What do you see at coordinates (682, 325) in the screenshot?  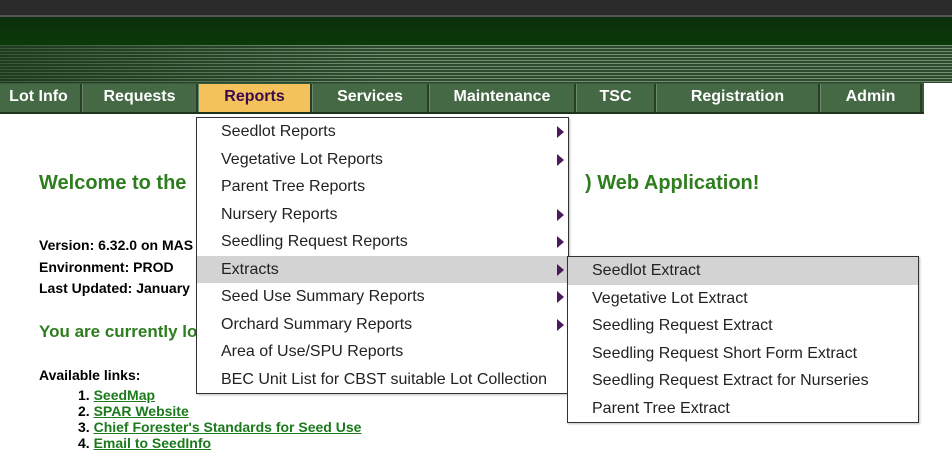 I see `menu-item-label: Seedling Request Extract` at bounding box center [682, 325].